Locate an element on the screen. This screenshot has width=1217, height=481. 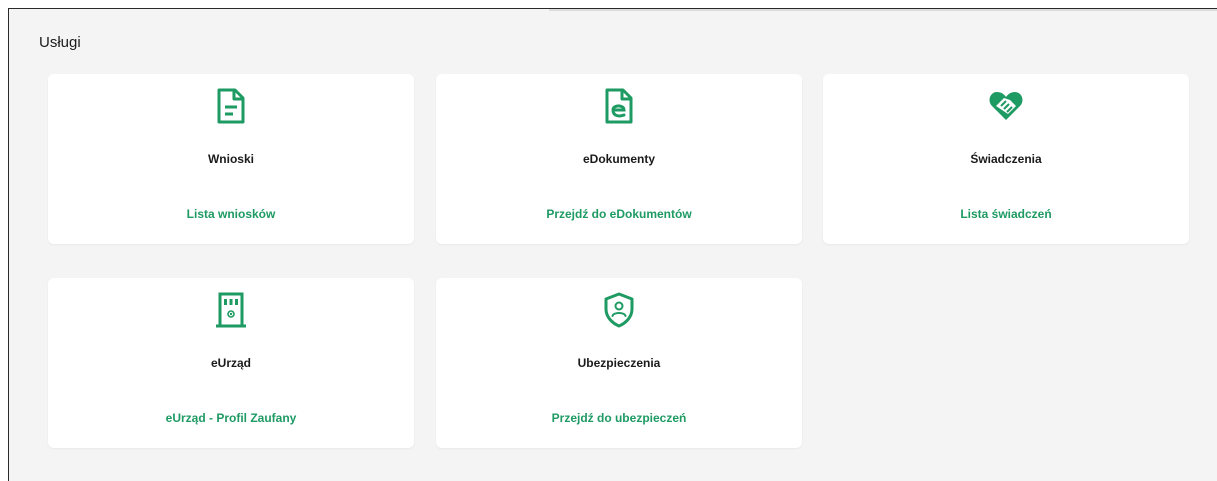
profil-zaufany-link: eUrząd - Profil Zaufany is located at coordinates (231, 418).